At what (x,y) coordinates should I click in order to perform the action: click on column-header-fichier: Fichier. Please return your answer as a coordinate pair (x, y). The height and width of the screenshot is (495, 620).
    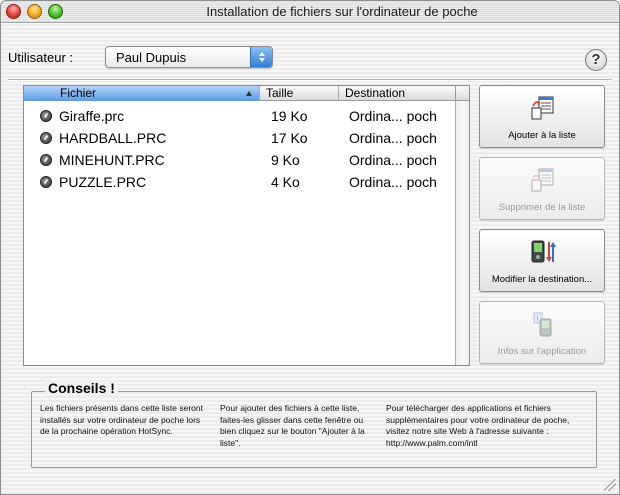
    Looking at the image, I should click on (142, 93).